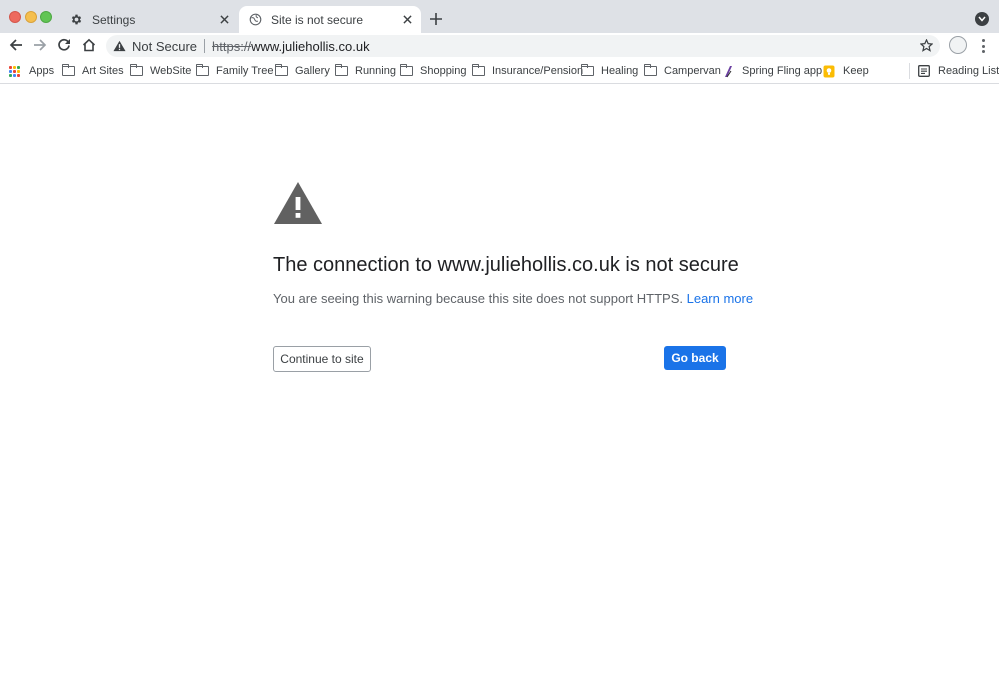 The image size is (999, 699). What do you see at coordinates (925, 71) in the screenshot?
I see `reading-list-icon` at bounding box center [925, 71].